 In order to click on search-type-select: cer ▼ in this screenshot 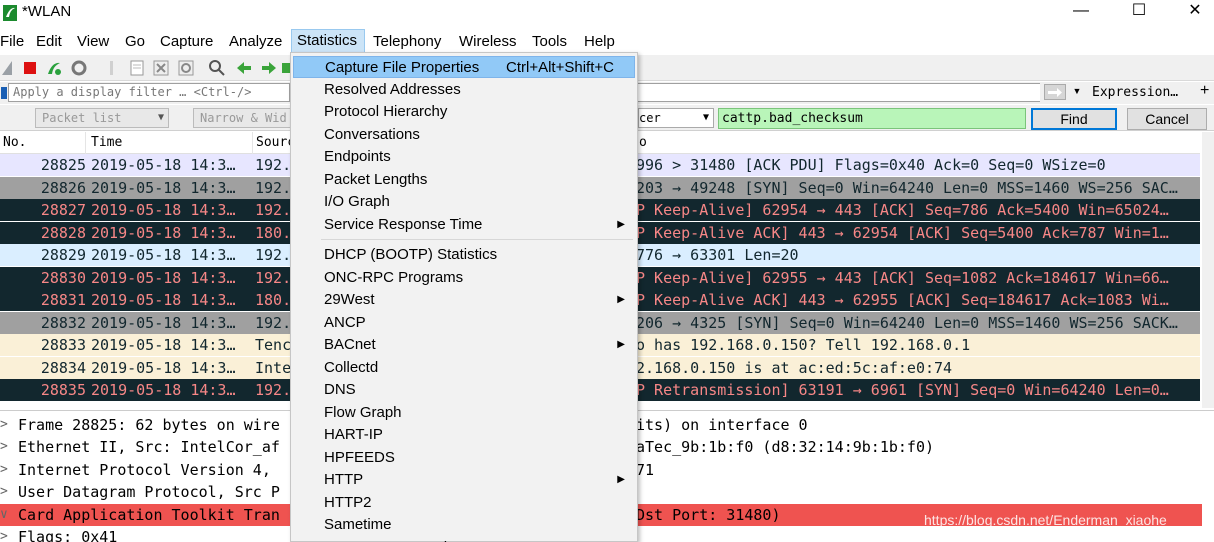, I will do `click(676, 118)`.